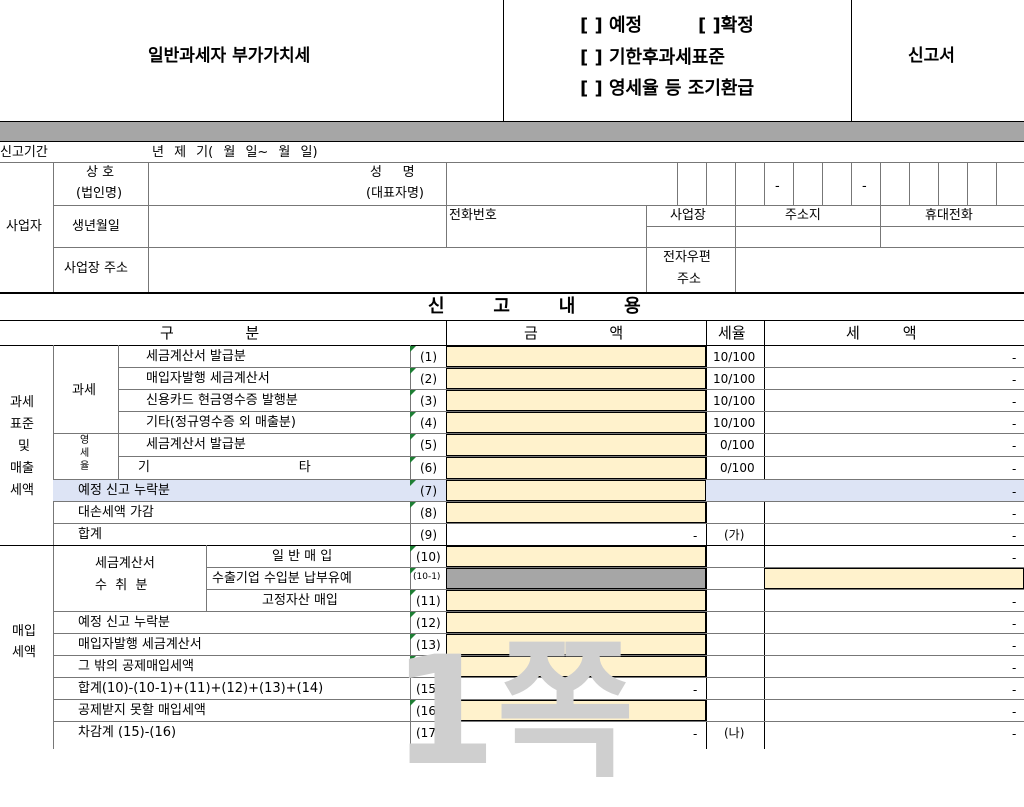 The image size is (1024, 807). I want to click on sales-row-code: (6), so click(428, 468).